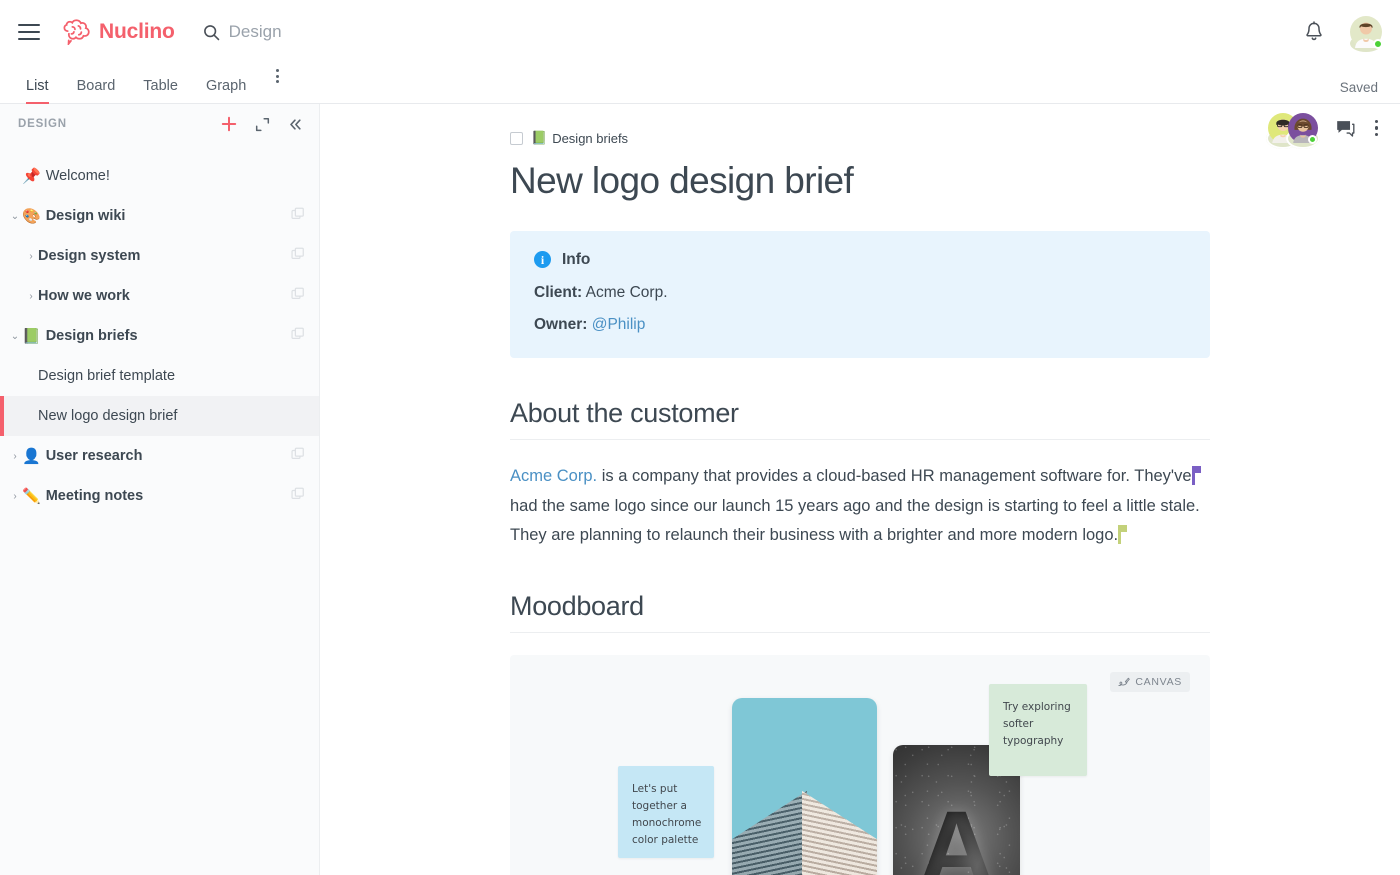 The height and width of the screenshot is (875, 1400). I want to click on sidebar-item-label: Meeting notes, so click(94, 496).